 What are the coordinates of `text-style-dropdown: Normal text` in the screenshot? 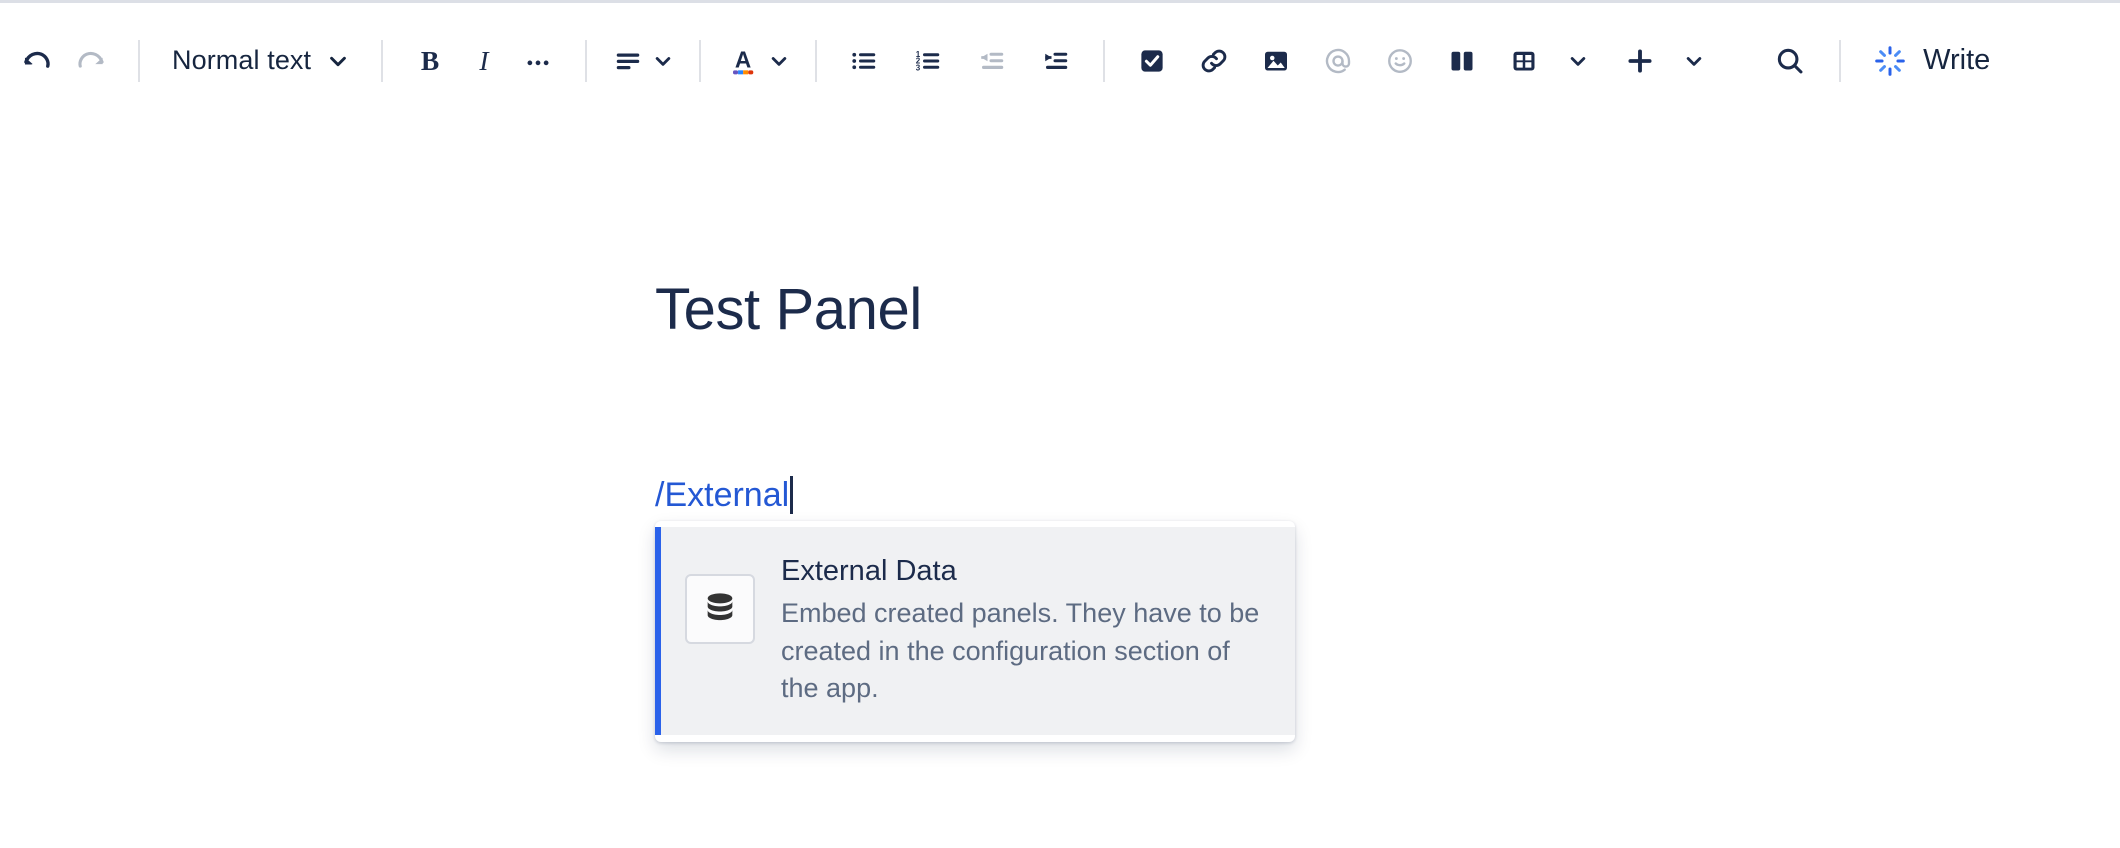 It's located at (260, 61).